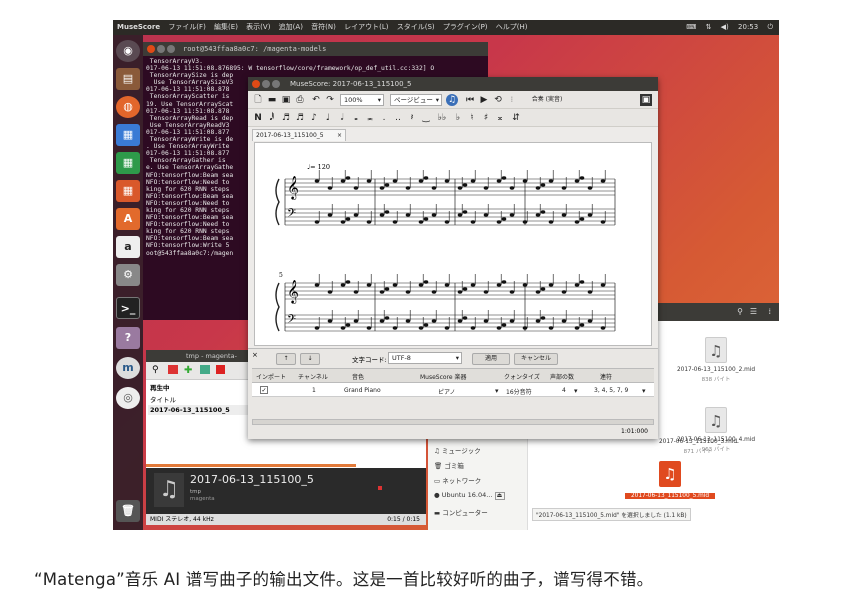 Image resolution: width=866 pixels, height=610 pixels. What do you see at coordinates (328, 118) in the screenshot?
I see `note-quarter-icon: ♩` at bounding box center [328, 118].